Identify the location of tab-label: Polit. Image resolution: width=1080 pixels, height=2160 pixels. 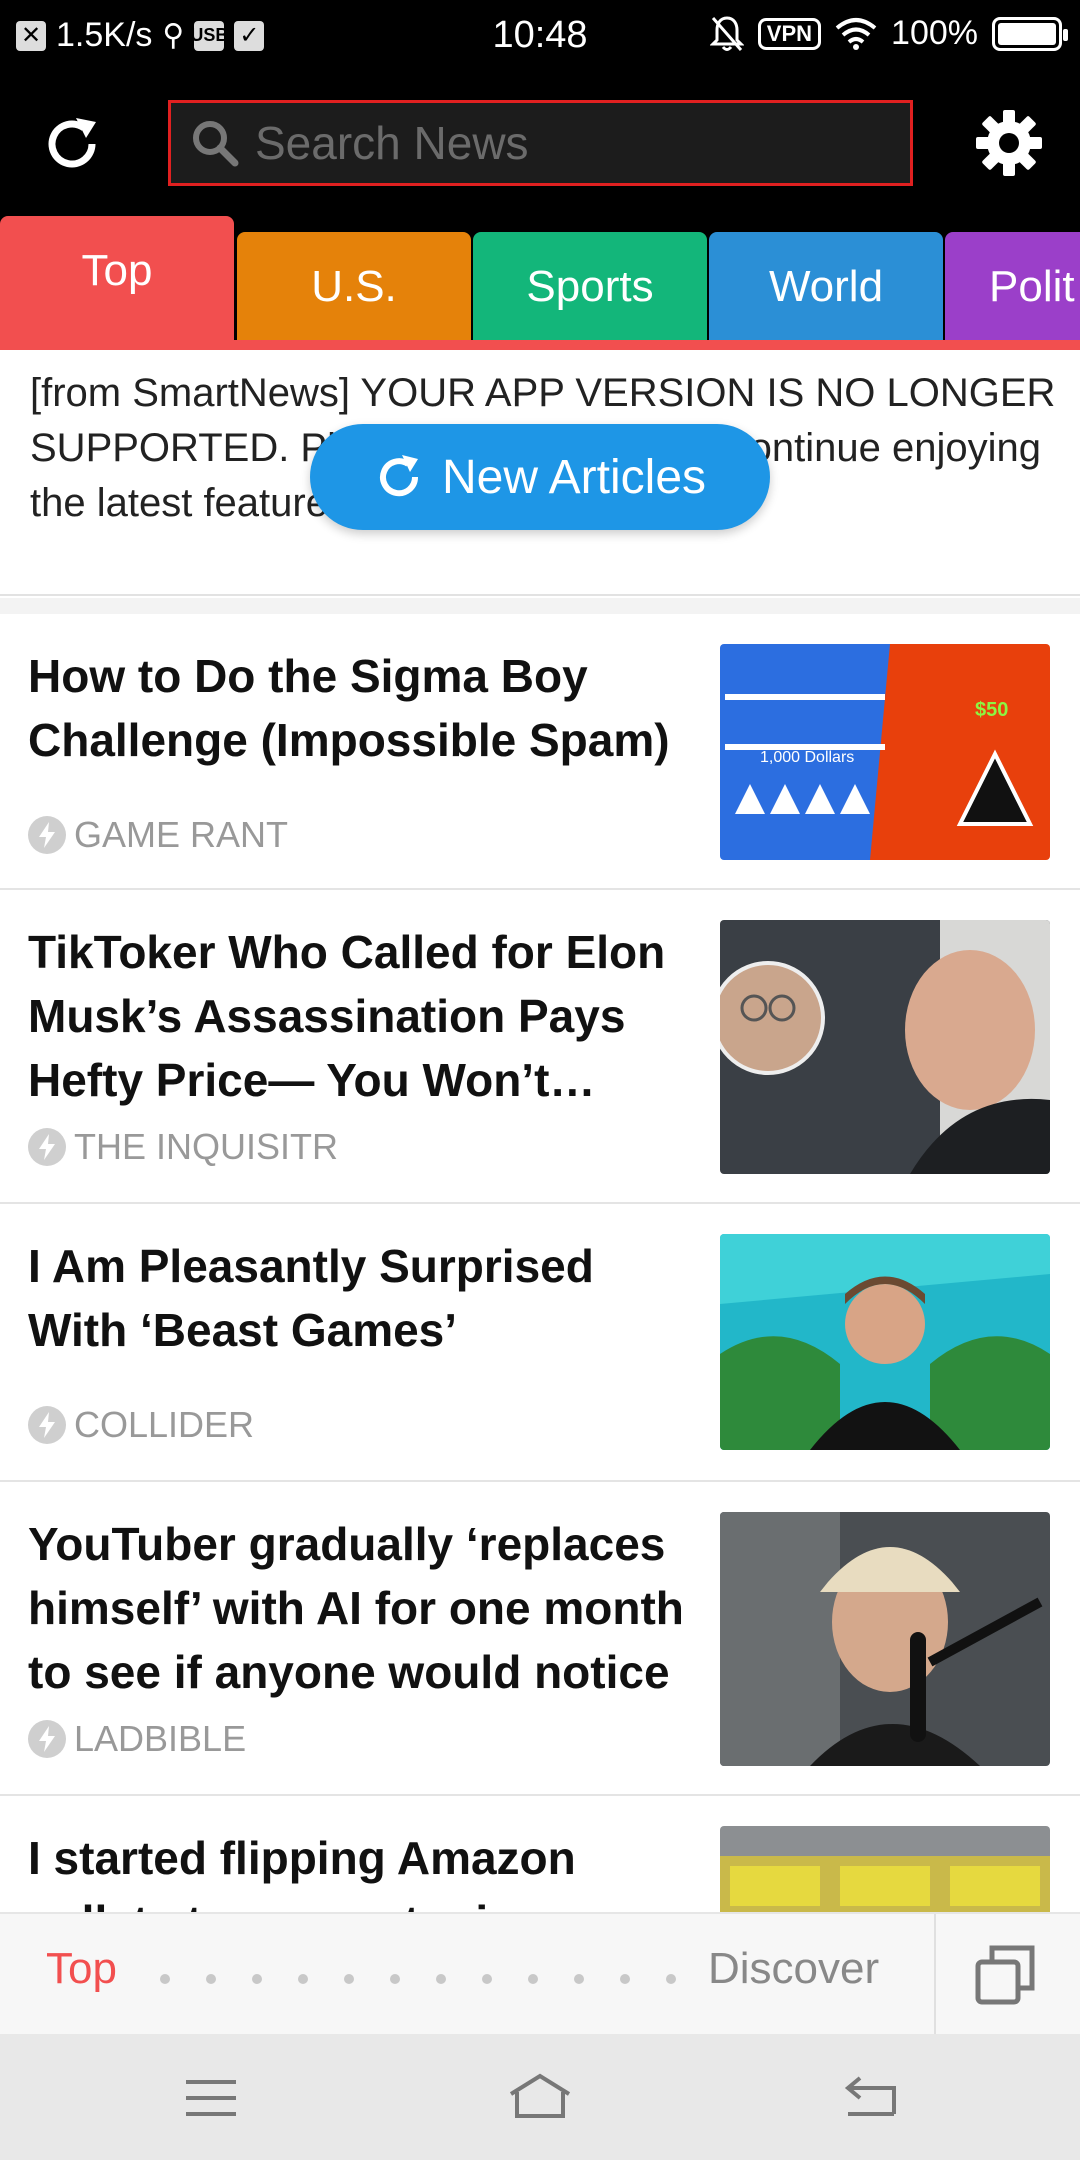
(1032, 286).